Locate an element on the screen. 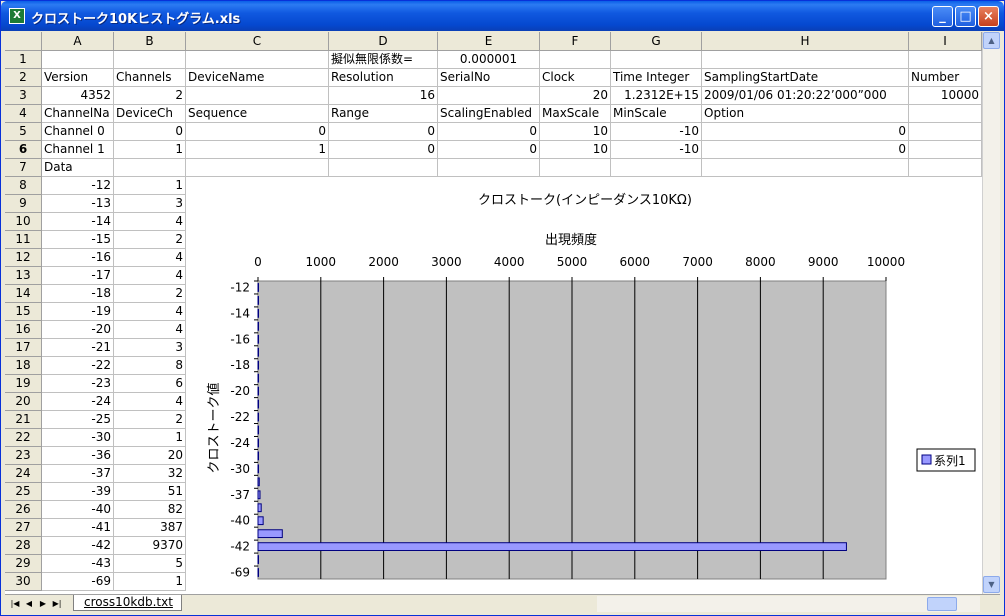 The width and height of the screenshot is (1005, 616). cell-g2: Time Integer is located at coordinates (656, 78).